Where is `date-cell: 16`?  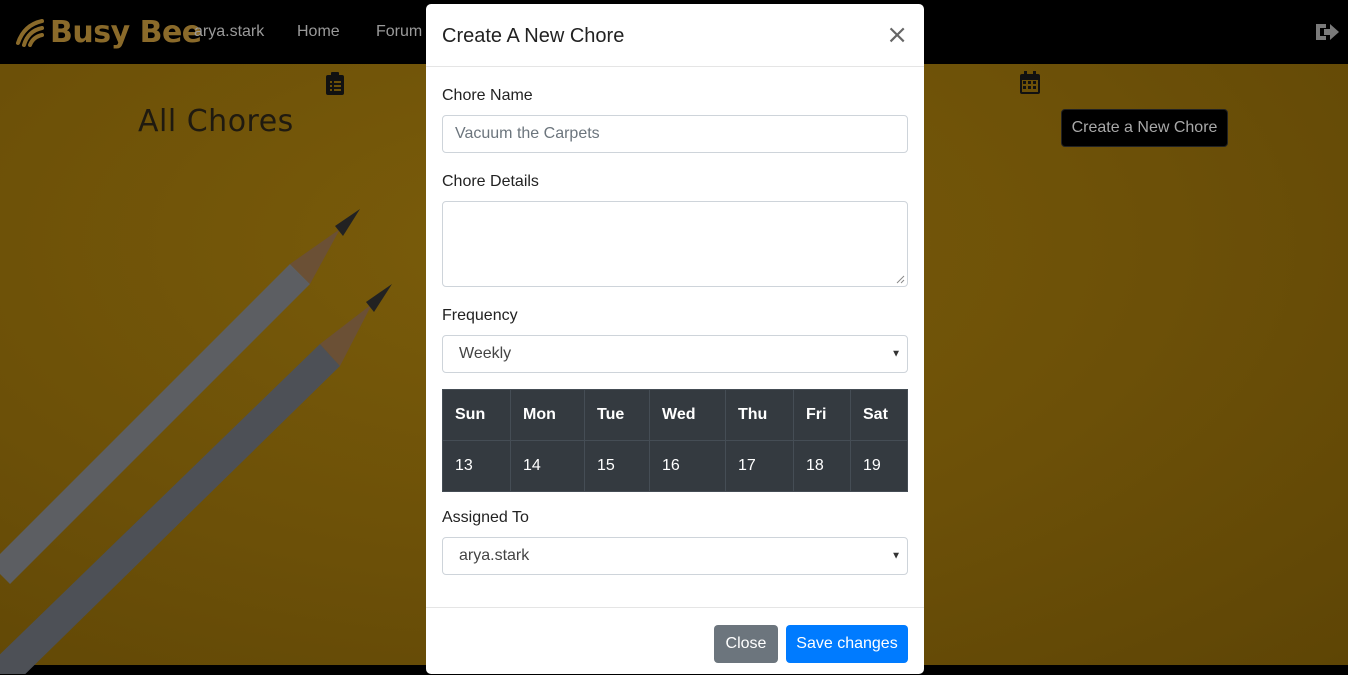 date-cell: 16 is located at coordinates (687, 466).